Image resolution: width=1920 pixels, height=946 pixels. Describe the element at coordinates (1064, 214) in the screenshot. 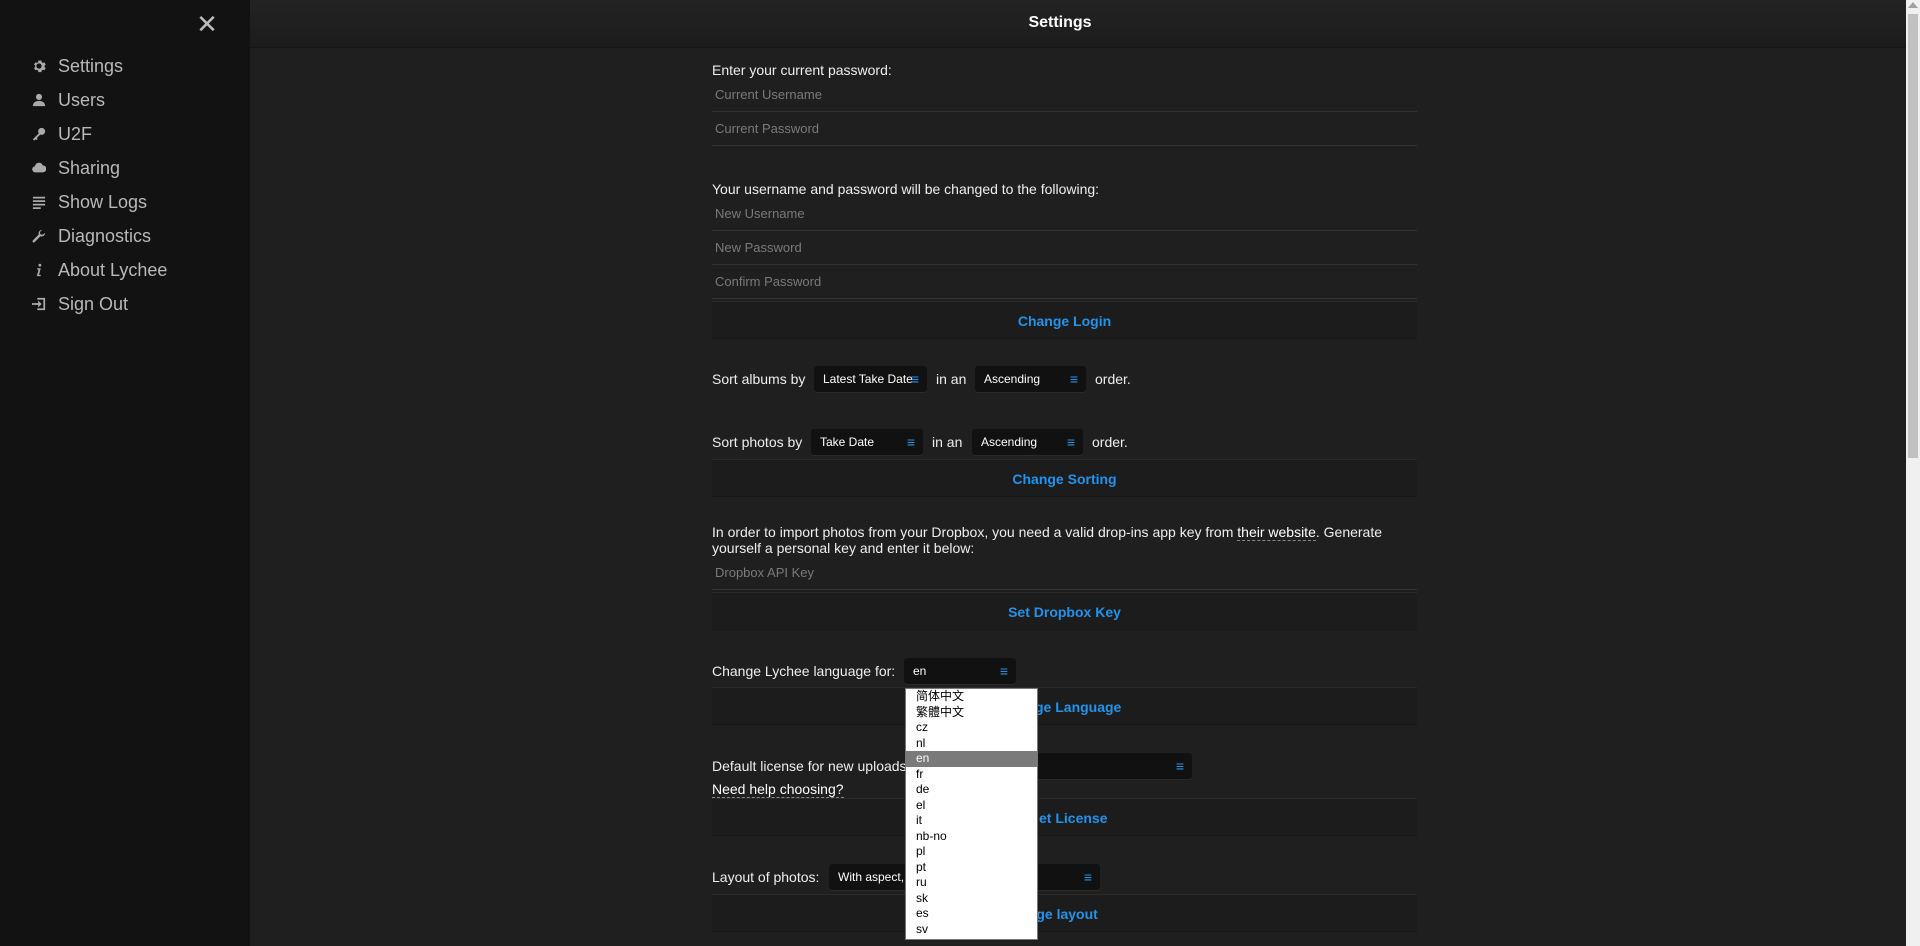

I see `new-username-input` at that location.